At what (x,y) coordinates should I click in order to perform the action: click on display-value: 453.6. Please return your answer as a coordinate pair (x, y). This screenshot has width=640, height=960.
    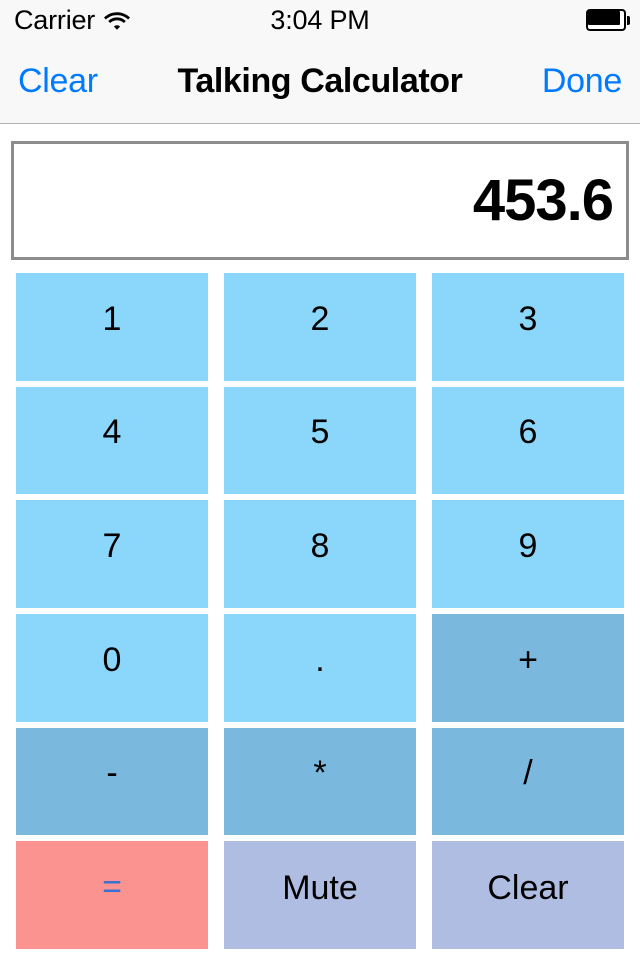
    Looking at the image, I should click on (543, 200).